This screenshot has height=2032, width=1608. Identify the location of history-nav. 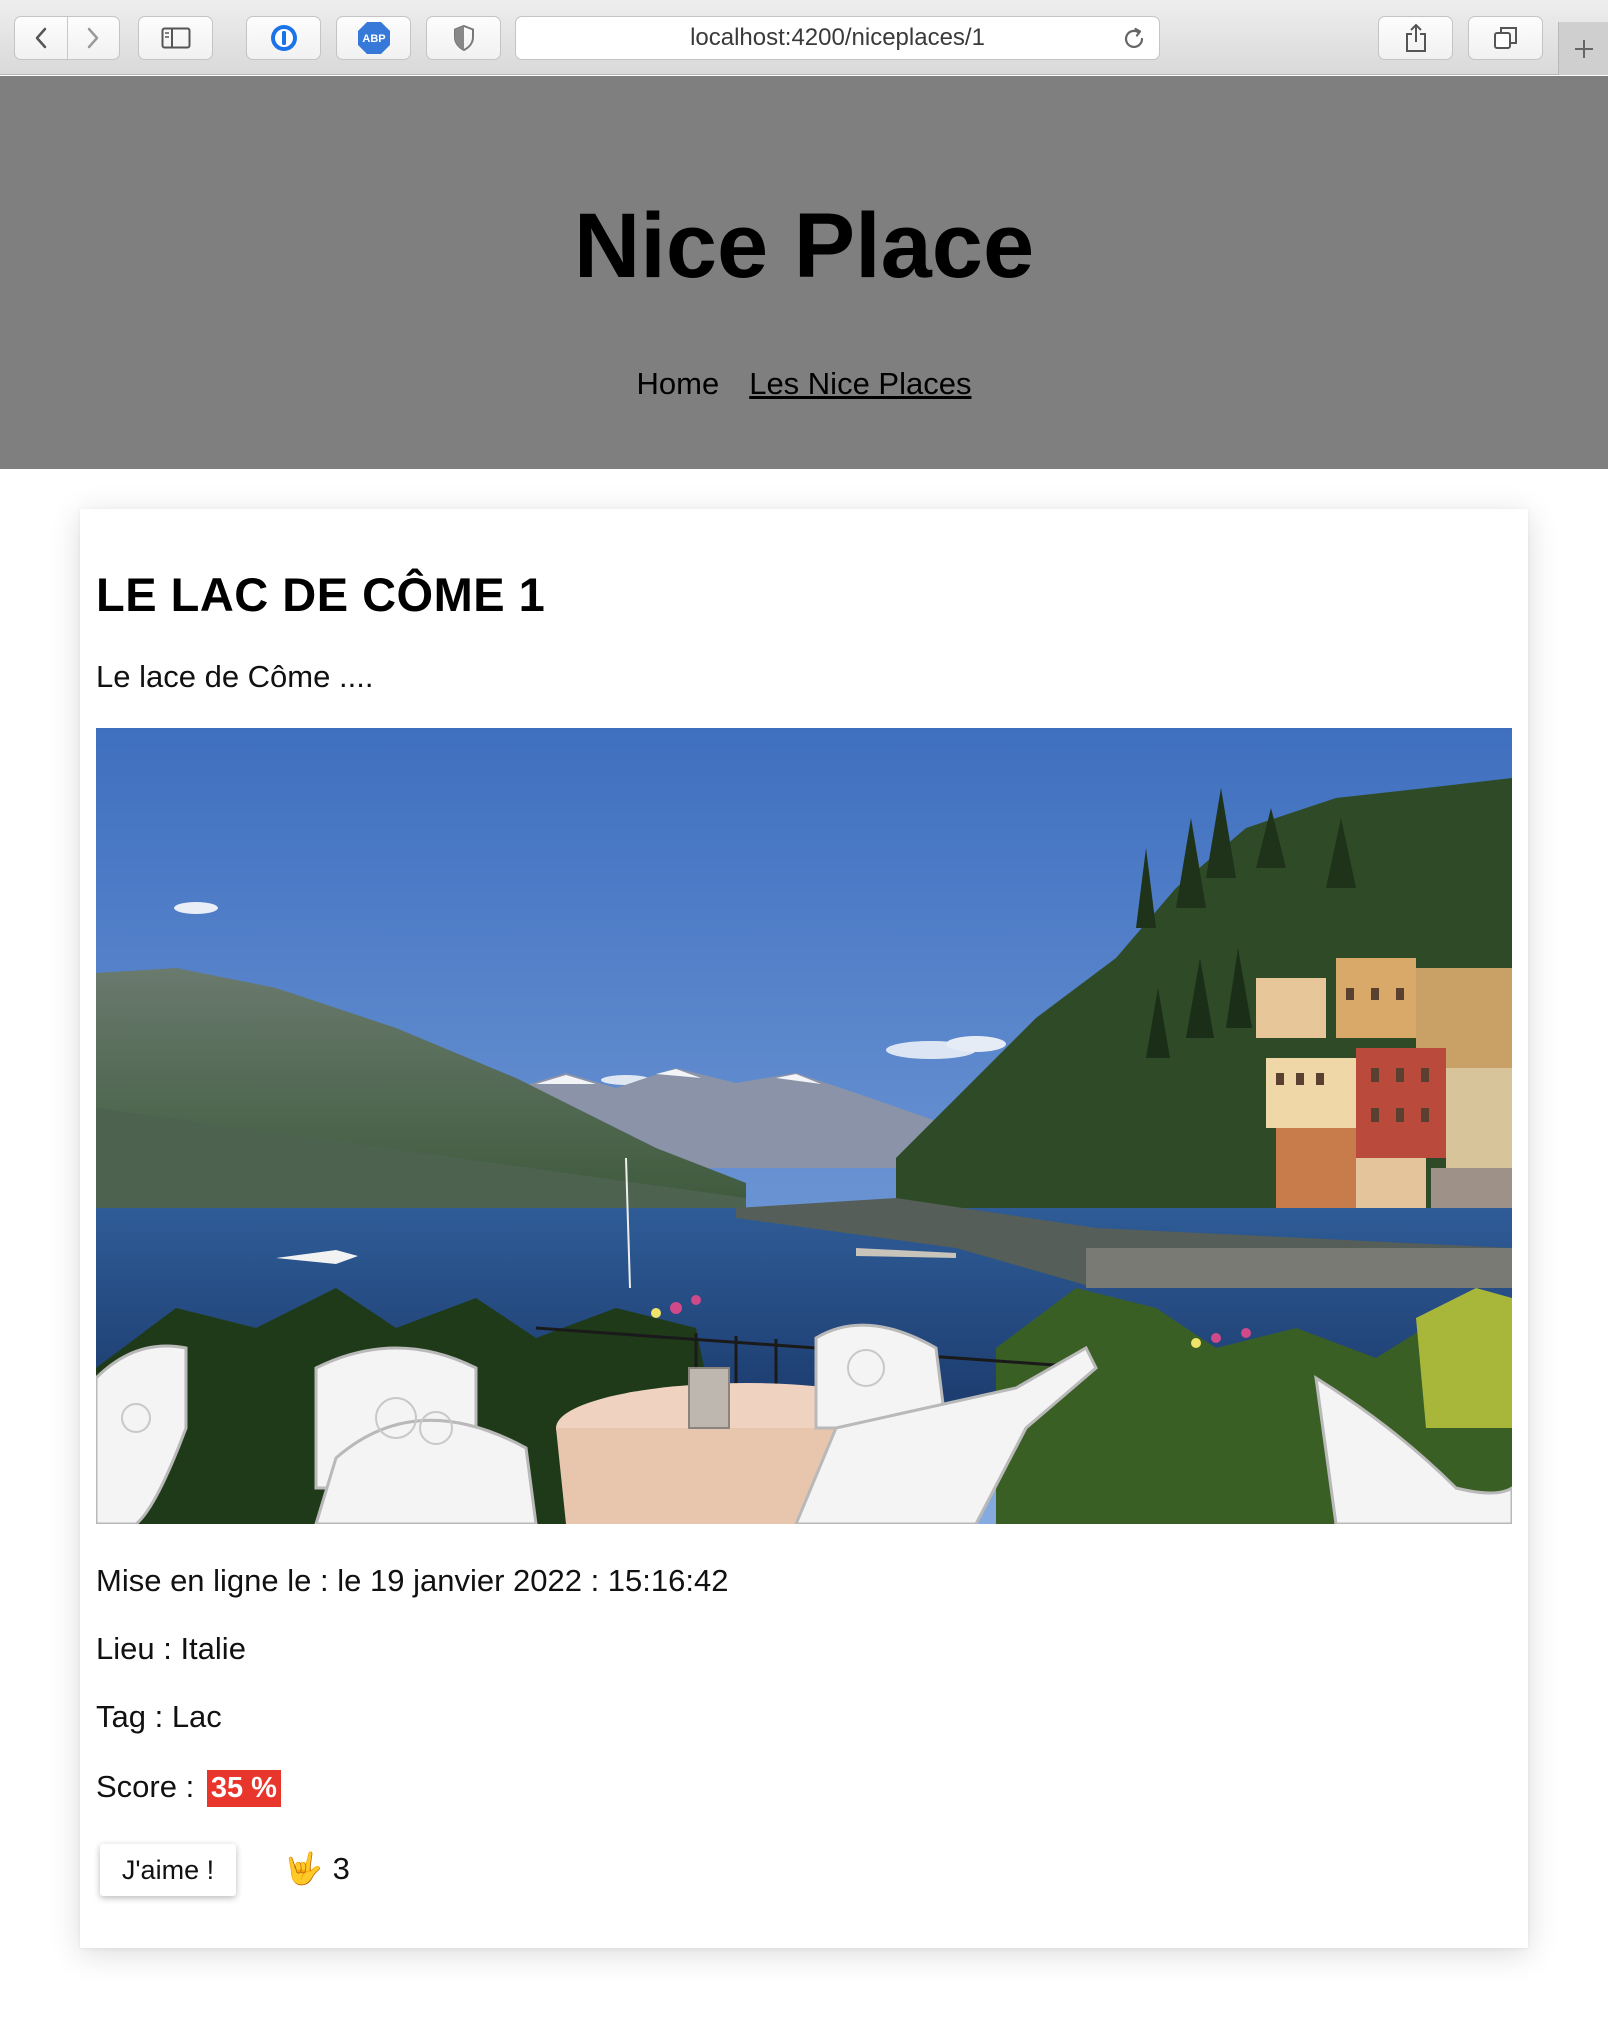
(67, 38).